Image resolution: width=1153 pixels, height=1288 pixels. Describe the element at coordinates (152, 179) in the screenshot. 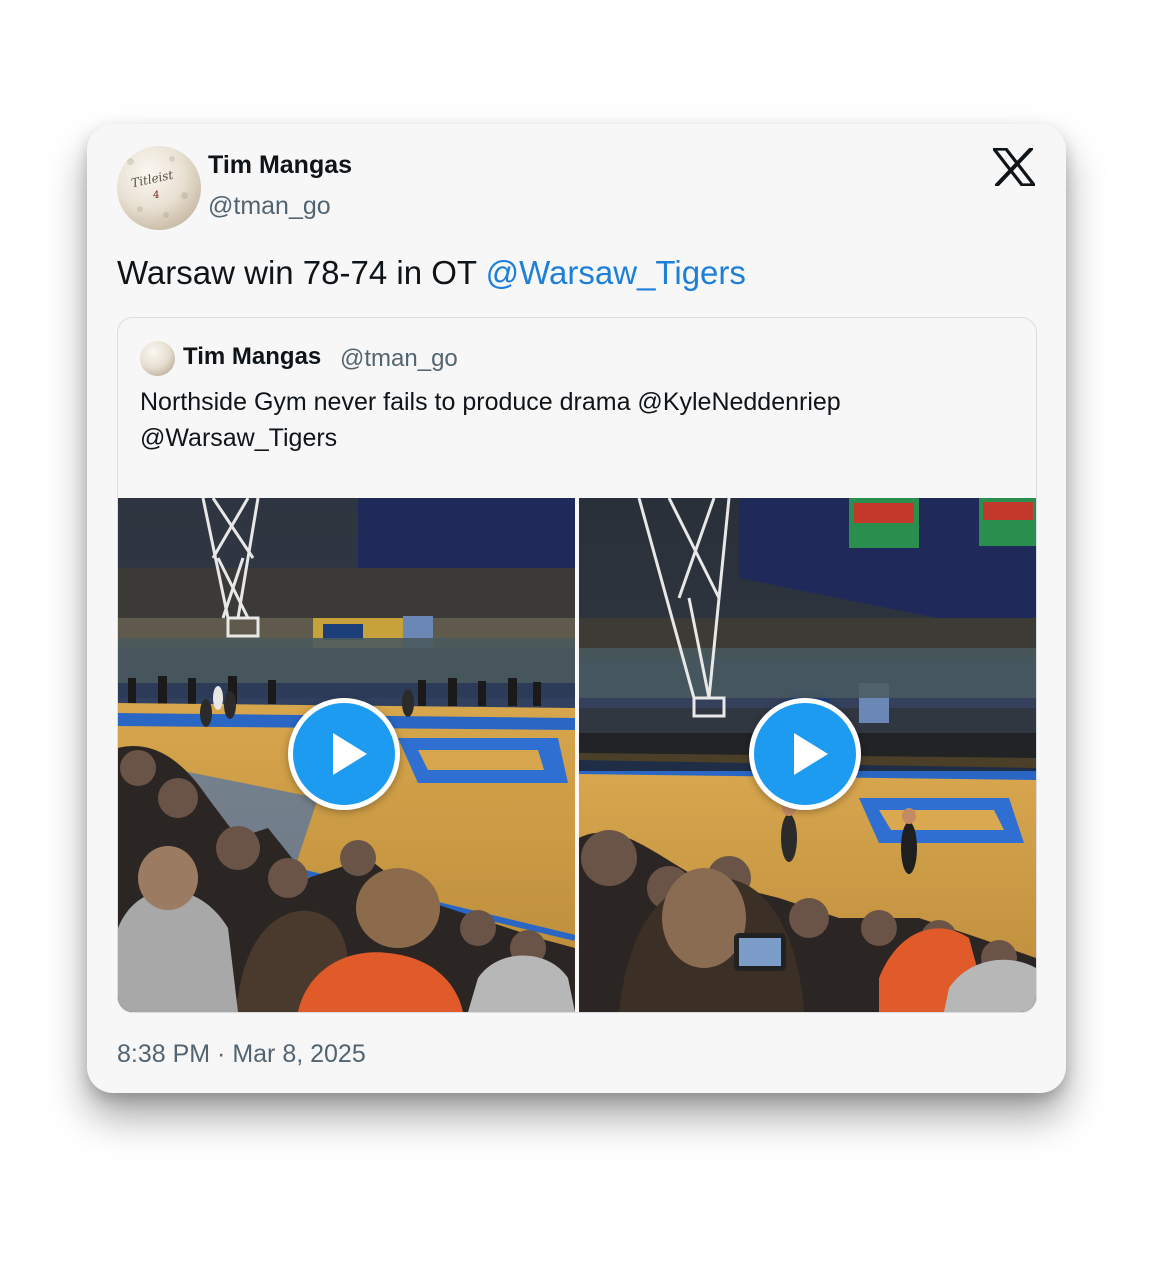

I see `avatar-brand-text: Titleist` at that location.